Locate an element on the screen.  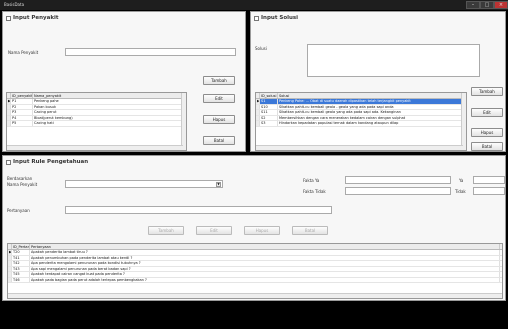
panel-title: Input Penyakit is located at coordinates (36, 18).